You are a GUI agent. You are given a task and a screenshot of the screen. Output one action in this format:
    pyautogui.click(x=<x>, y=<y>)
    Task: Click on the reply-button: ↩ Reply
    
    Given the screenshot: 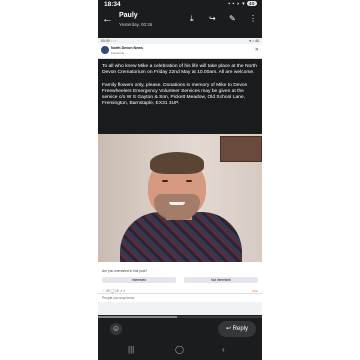 What is the action you would take?
    pyautogui.click(x=237, y=329)
    